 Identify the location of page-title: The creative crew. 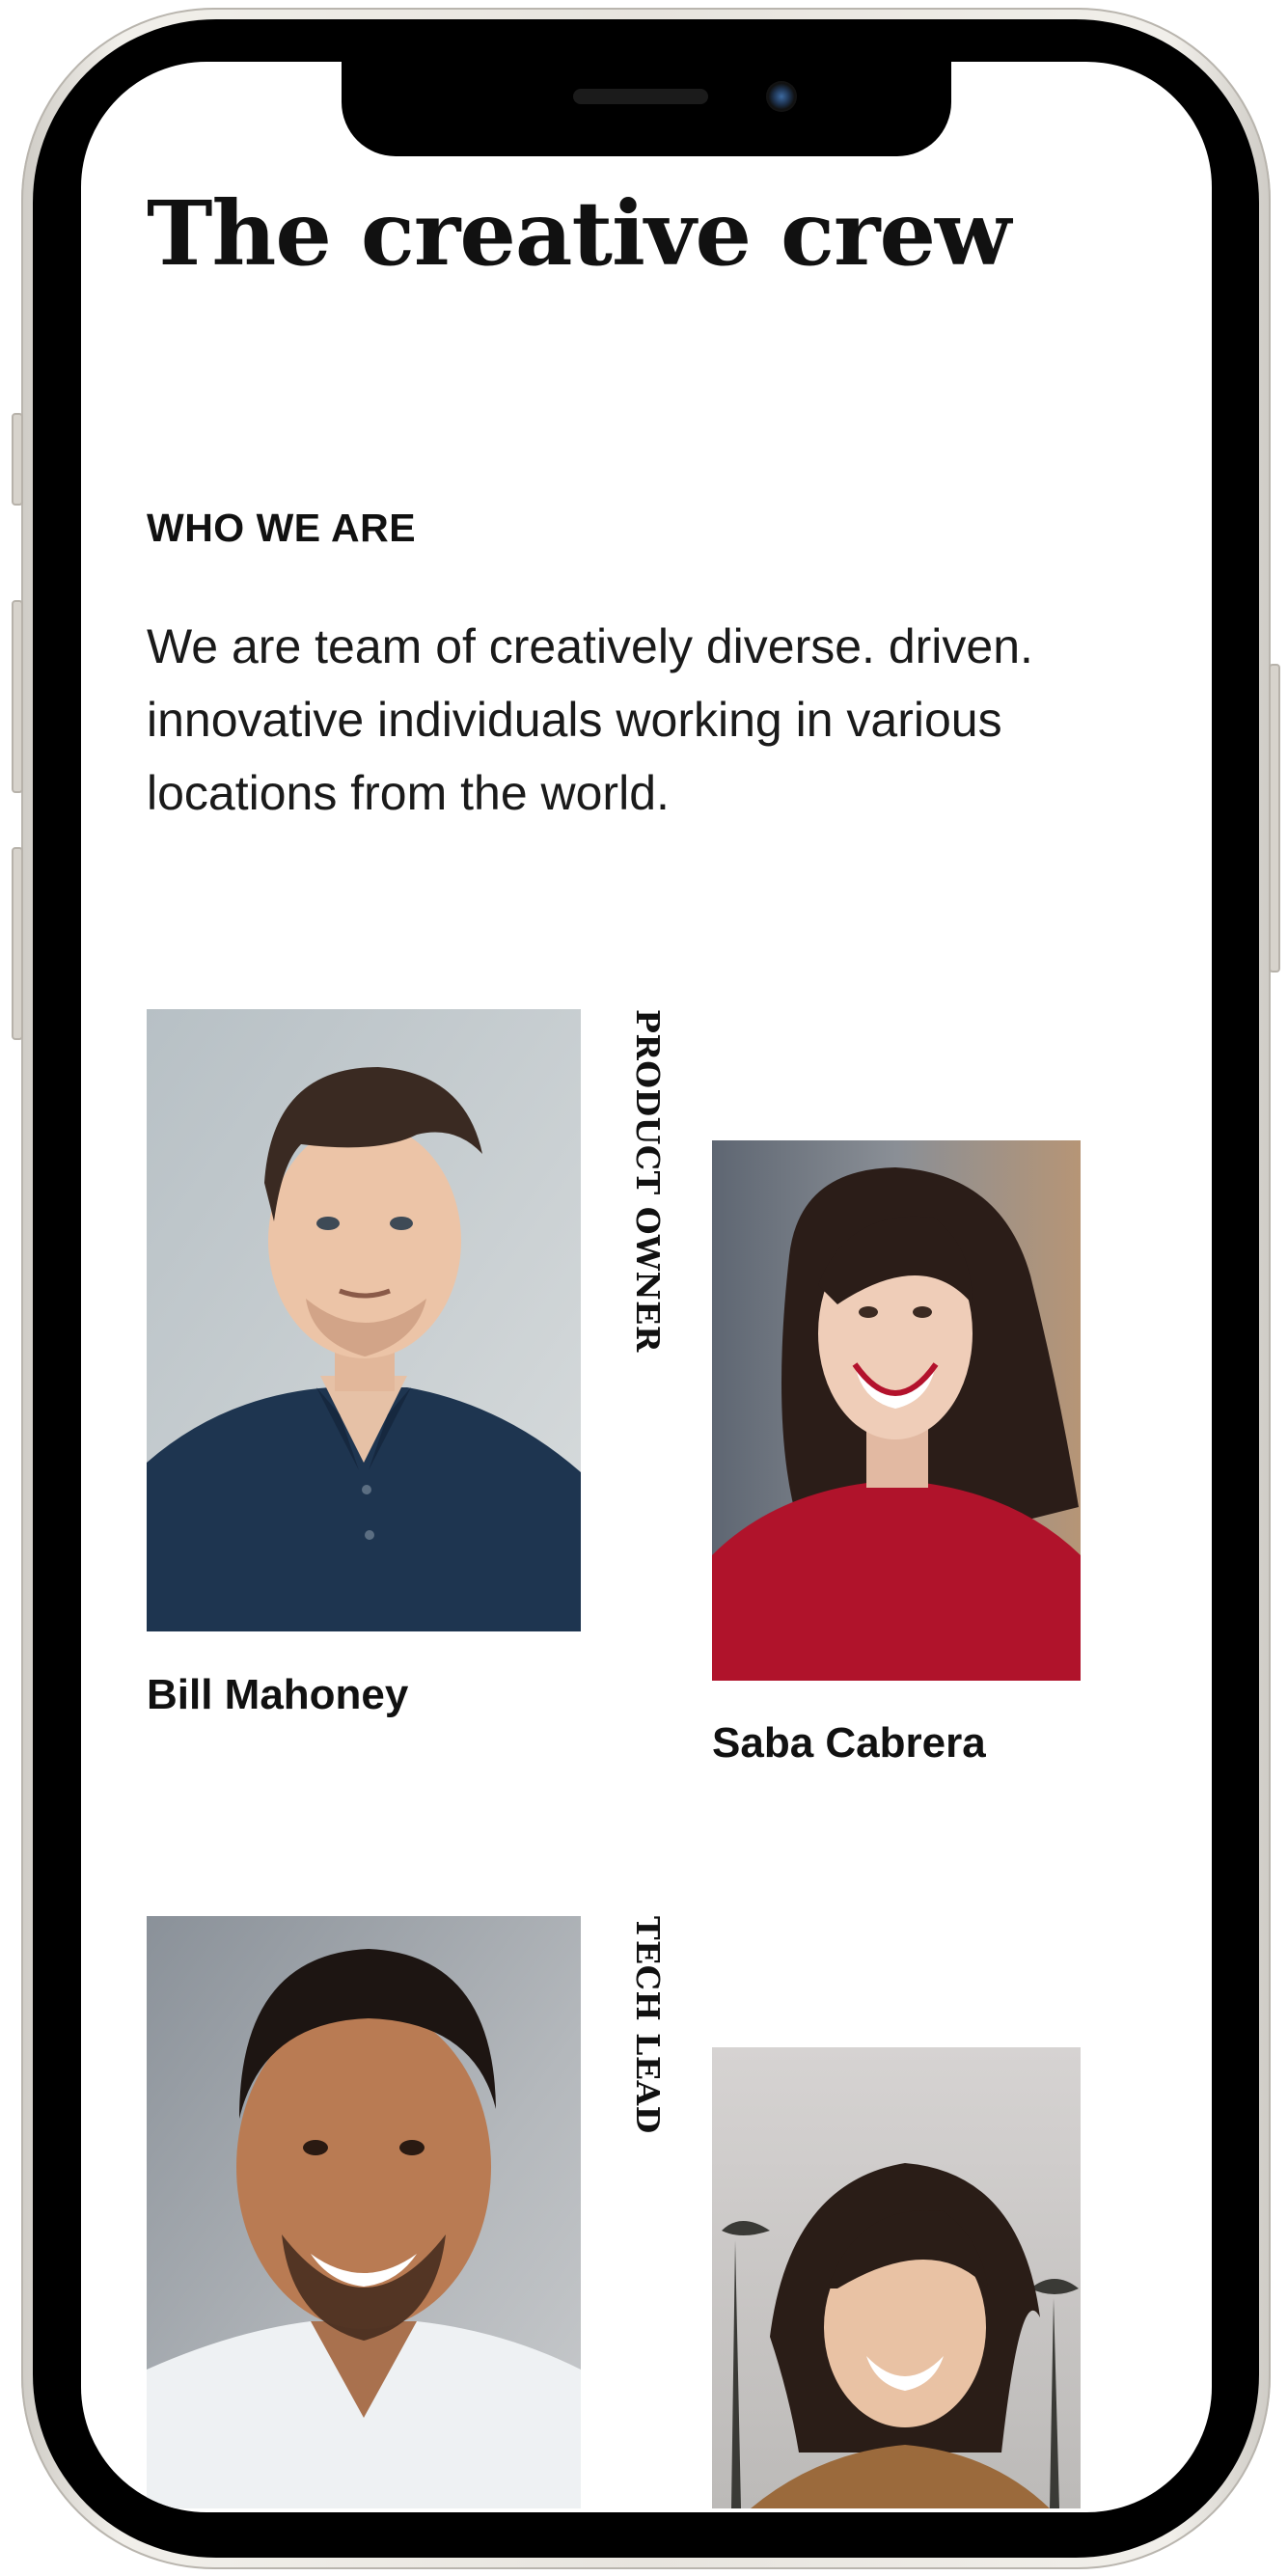
(579, 234).